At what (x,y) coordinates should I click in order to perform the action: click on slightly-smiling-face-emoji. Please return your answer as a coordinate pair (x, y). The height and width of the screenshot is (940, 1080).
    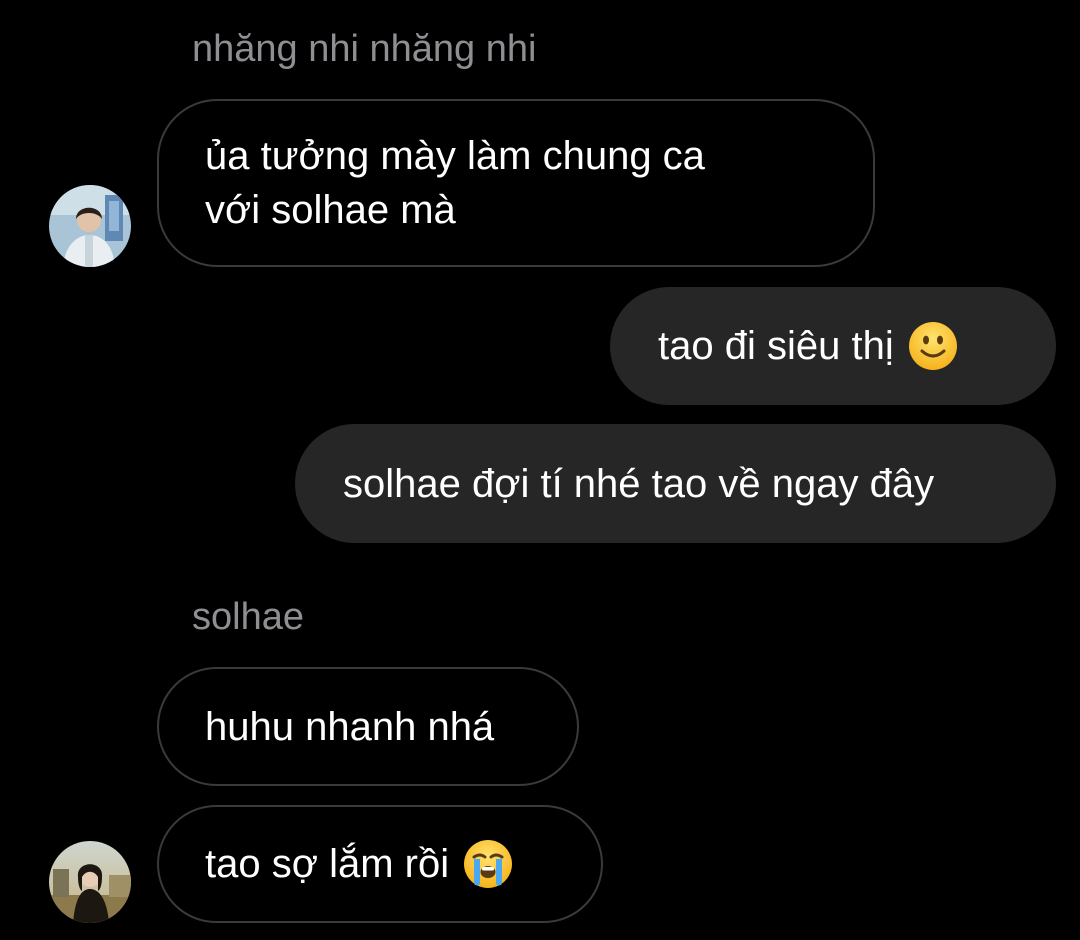
    Looking at the image, I should click on (932, 346).